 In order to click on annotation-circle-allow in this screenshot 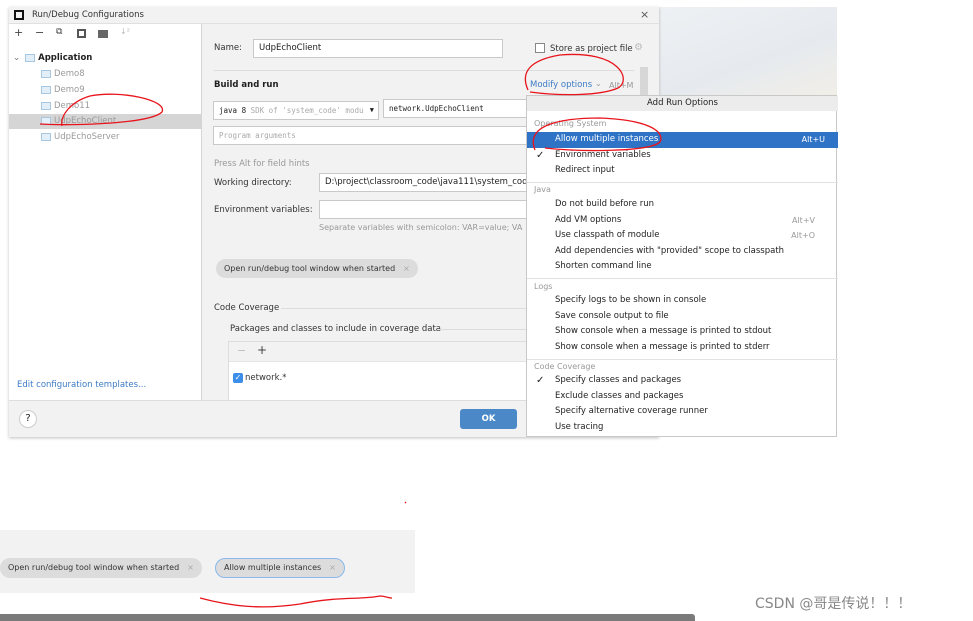, I will do `click(597, 134)`.